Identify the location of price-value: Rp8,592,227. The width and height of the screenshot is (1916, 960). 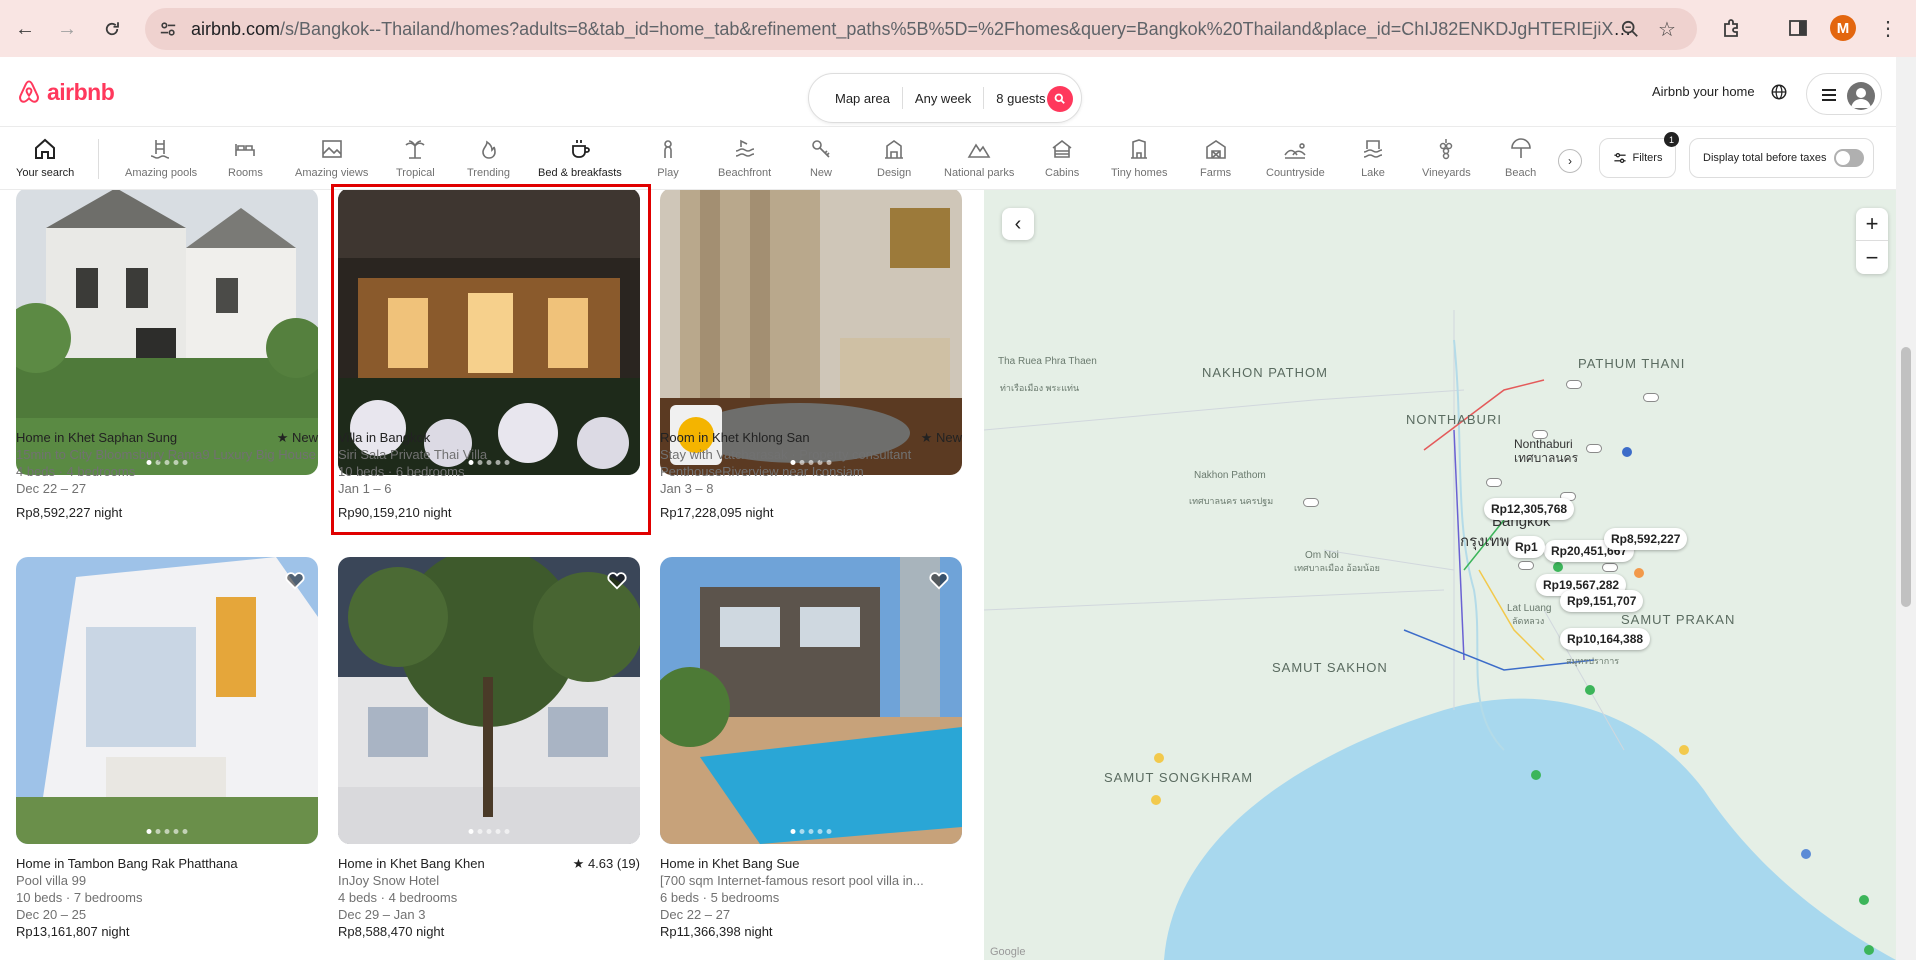
(53, 512).